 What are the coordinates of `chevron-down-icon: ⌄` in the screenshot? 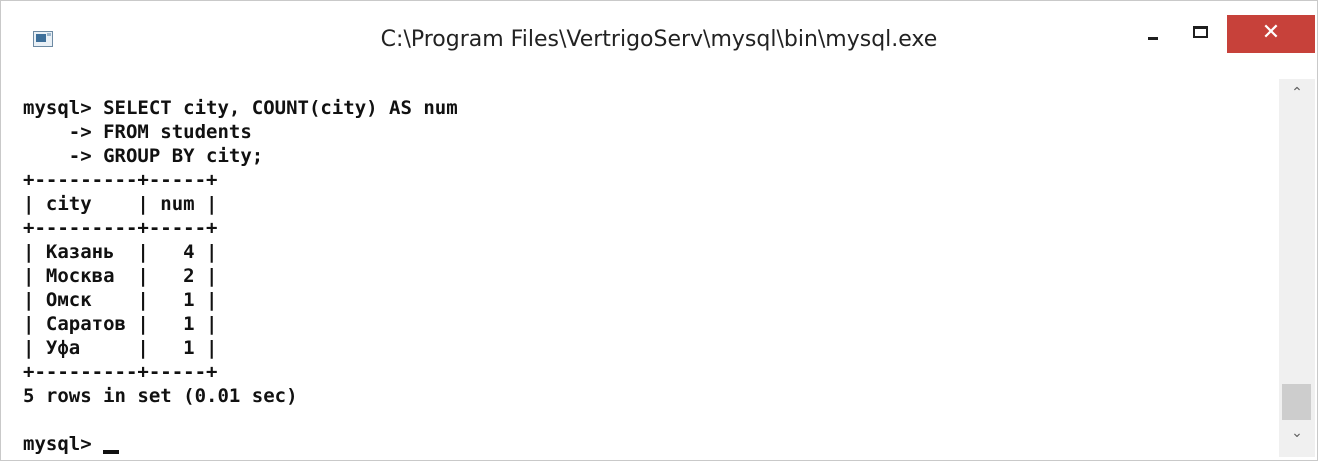 It's located at (1297, 433).